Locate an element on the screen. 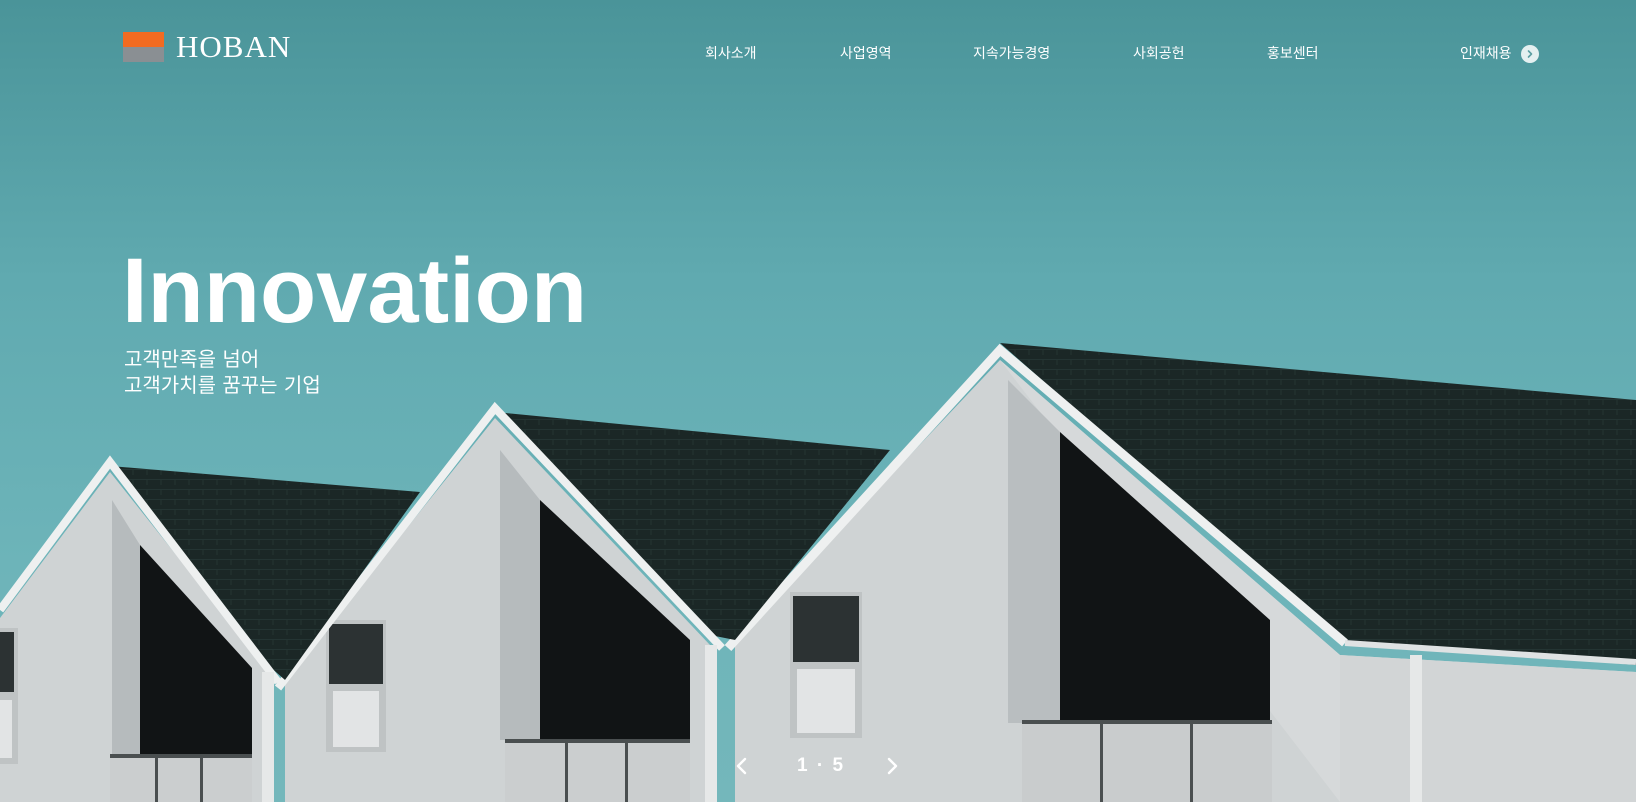  chevron-right-icon is located at coordinates (892, 766).